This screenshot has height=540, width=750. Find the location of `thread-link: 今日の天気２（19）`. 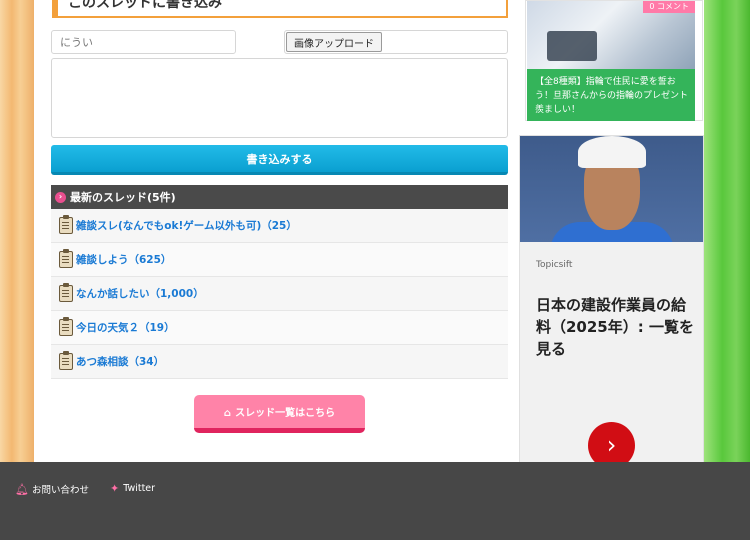

thread-link: 今日の天気２（19） is located at coordinates (125, 327).